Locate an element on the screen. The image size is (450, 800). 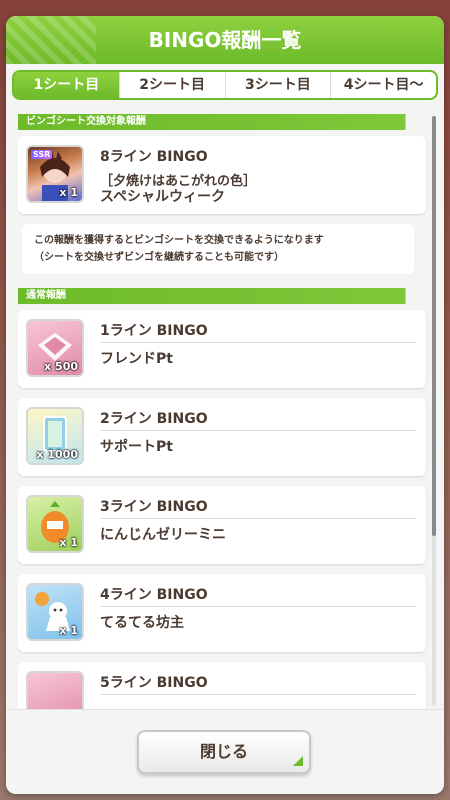
teru-teru-bozu-icon: x 1 is located at coordinates (55, 612).